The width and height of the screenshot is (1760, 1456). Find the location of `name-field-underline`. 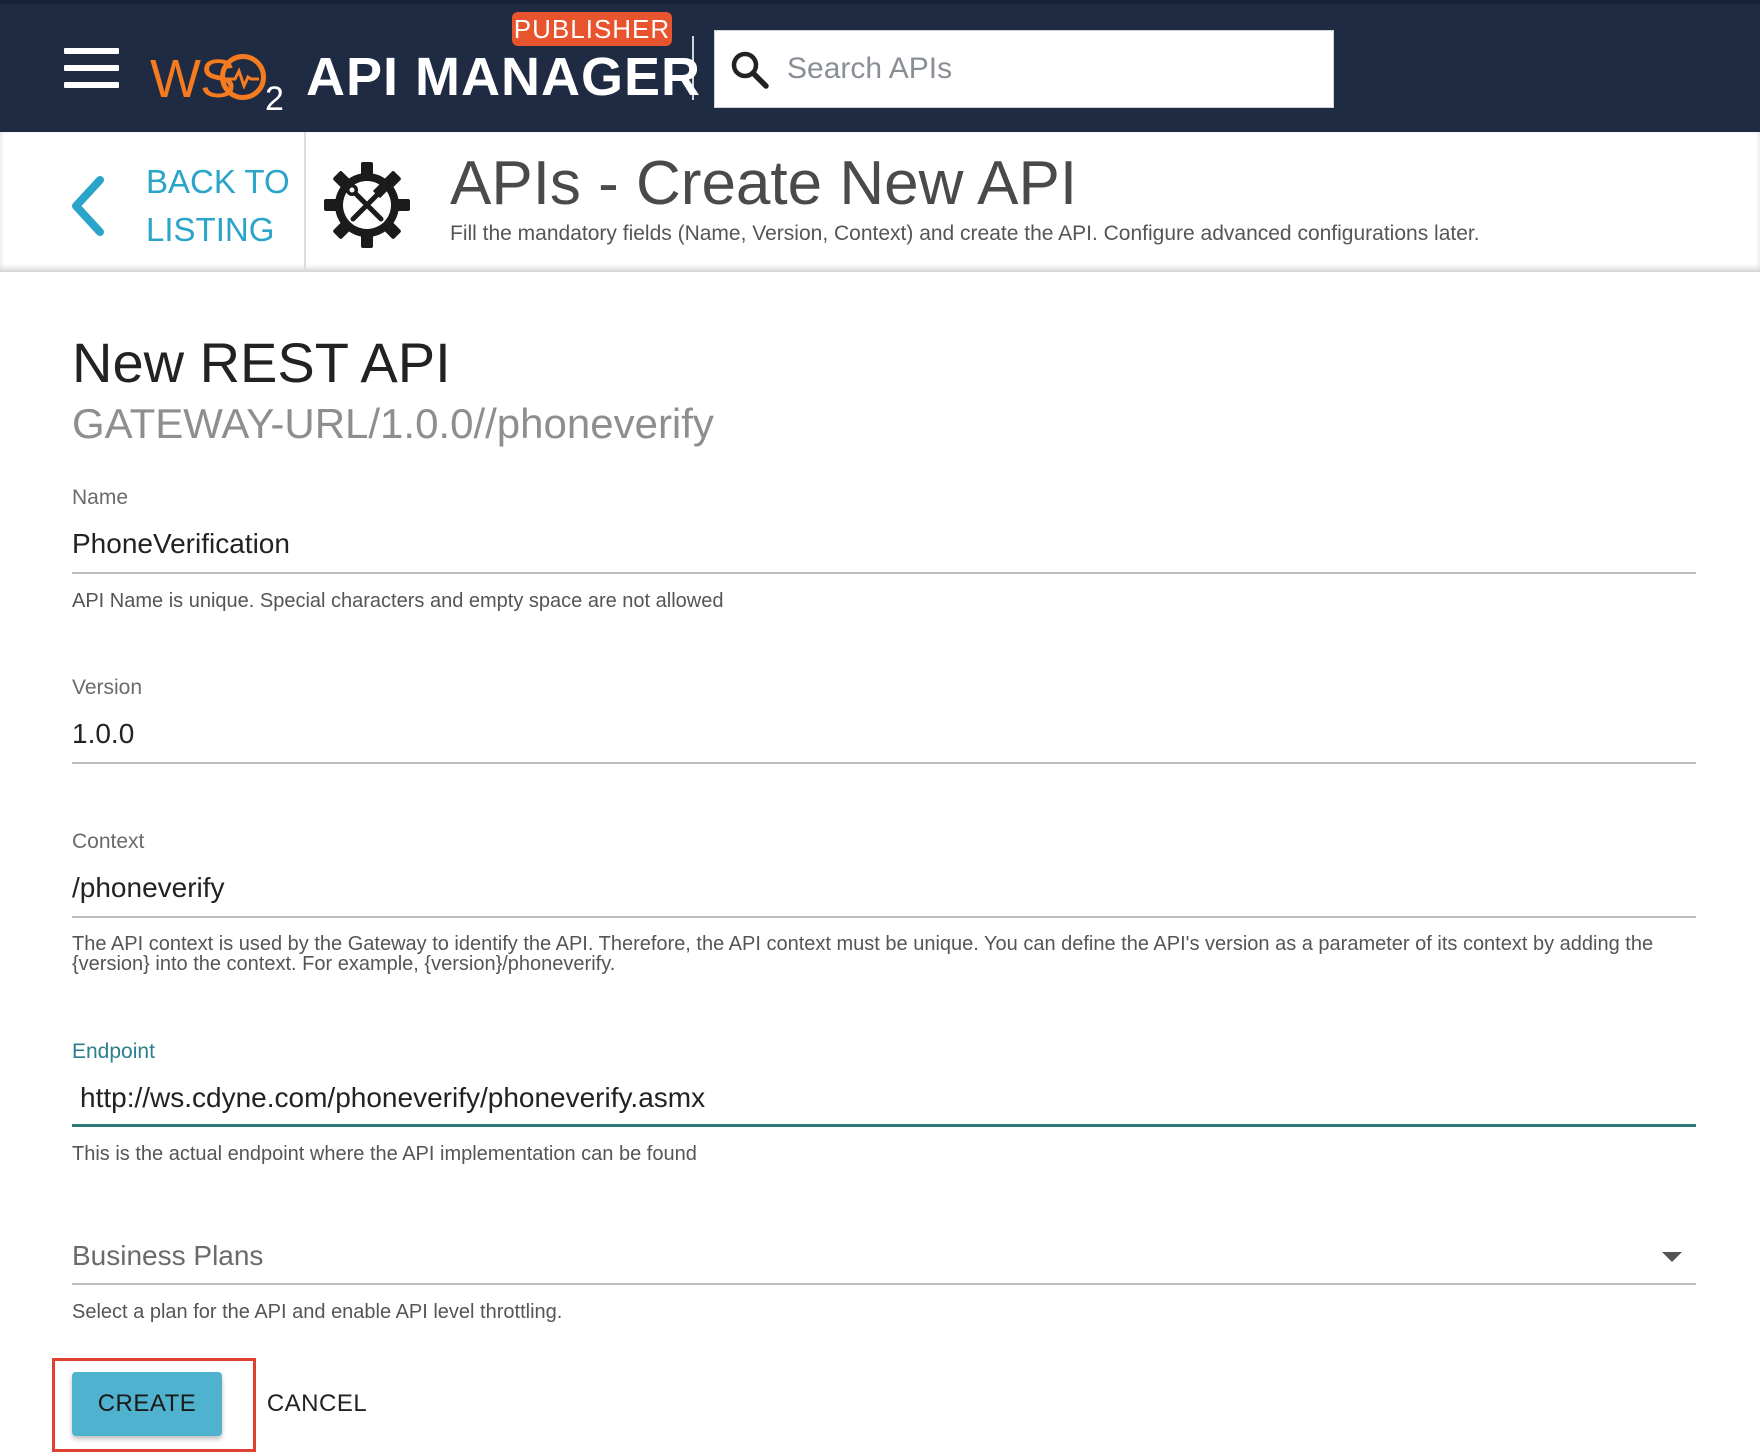

name-field-underline is located at coordinates (884, 573).